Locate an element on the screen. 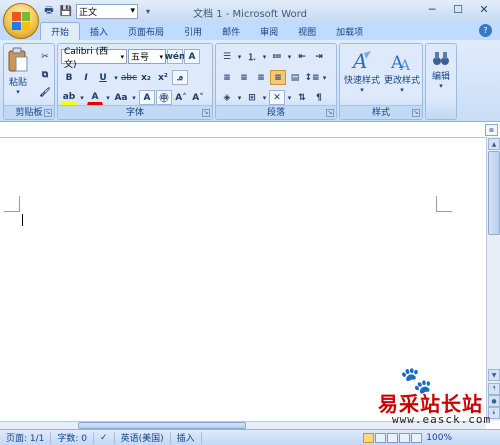  subscript-icon: x₂ is located at coordinates (146, 77).